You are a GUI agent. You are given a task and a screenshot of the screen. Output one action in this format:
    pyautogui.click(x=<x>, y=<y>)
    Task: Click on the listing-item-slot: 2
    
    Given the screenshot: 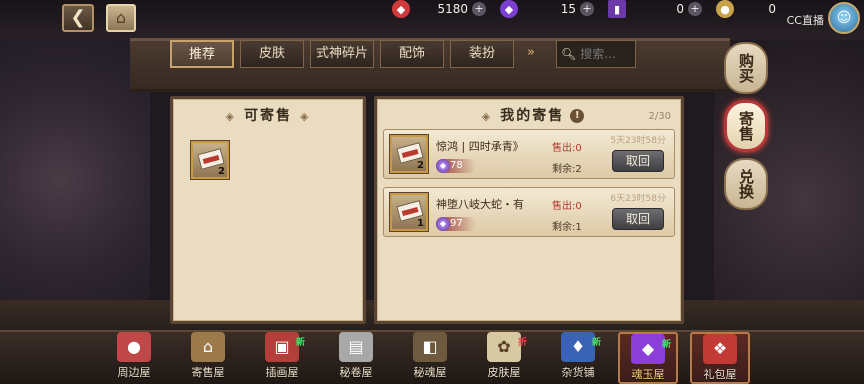 What is the action you would take?
    pyautogui.click(x=409, y=154)
    